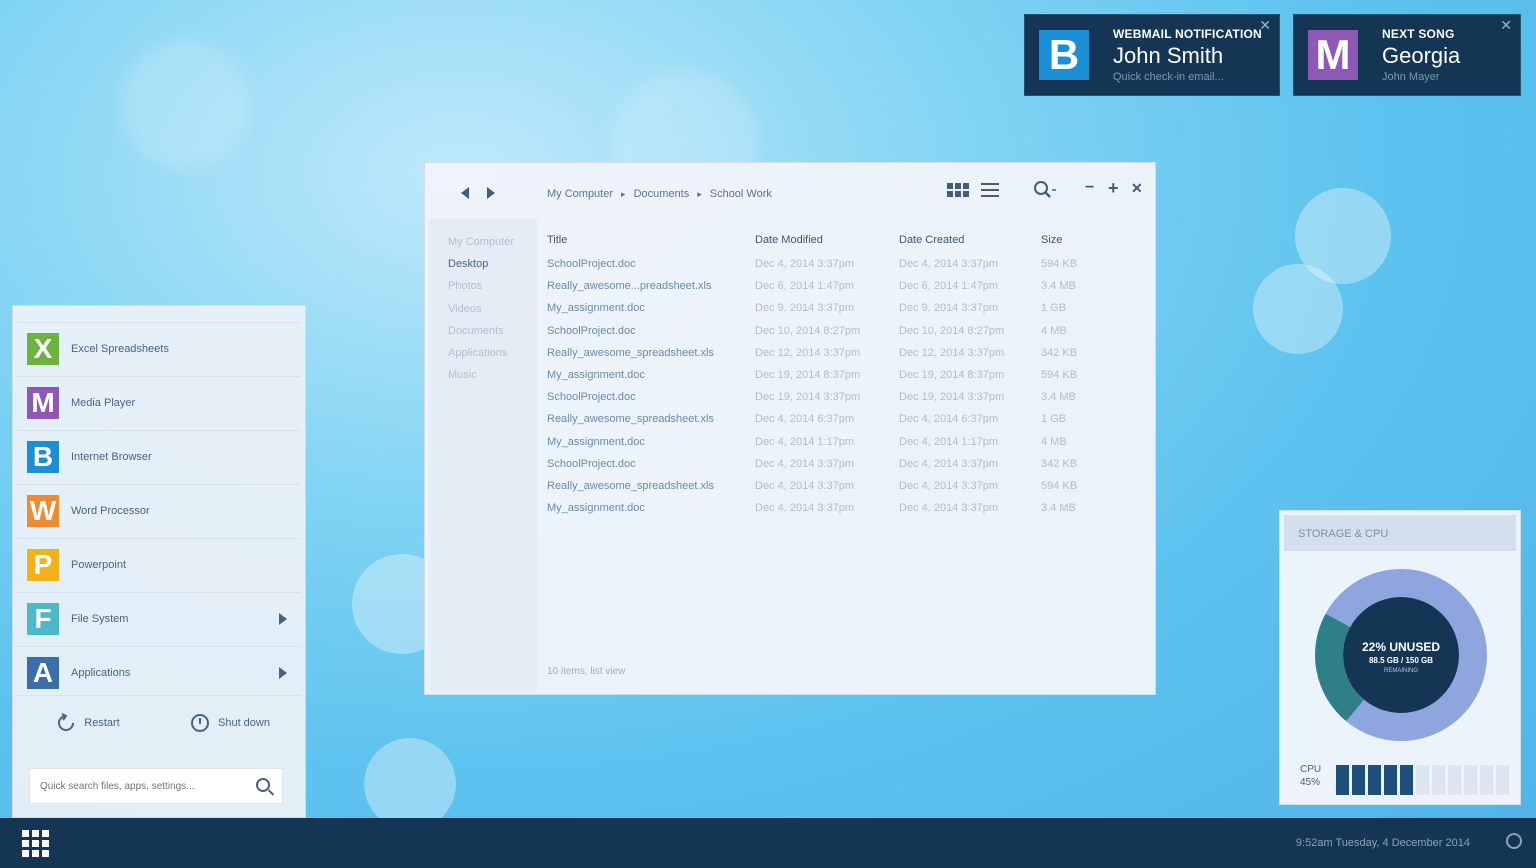 The width and height of the screenshot is (1536, 868). What do you see at coordinates (1382, 843) in the screenshot?
I see `taskbar-clock: 9:52am Tuesday, 4 December 2014` at bounding box center [1382, 843].